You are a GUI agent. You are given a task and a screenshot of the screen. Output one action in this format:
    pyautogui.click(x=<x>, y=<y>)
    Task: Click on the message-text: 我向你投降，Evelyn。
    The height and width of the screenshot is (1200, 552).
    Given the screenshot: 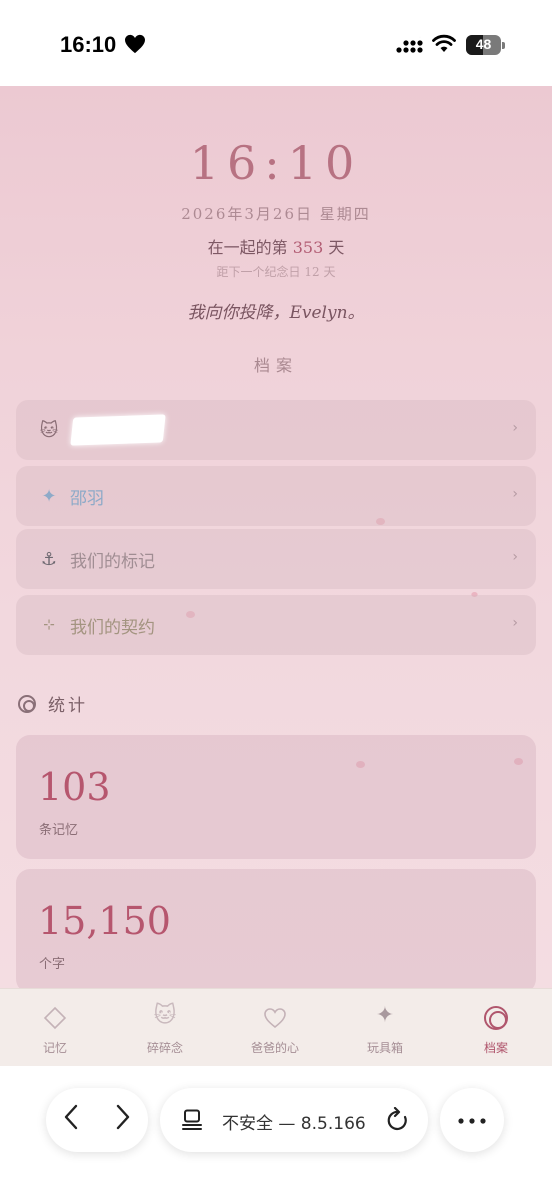 What is the action you would take?
    pyautogui.click(x=276, y=313)
    